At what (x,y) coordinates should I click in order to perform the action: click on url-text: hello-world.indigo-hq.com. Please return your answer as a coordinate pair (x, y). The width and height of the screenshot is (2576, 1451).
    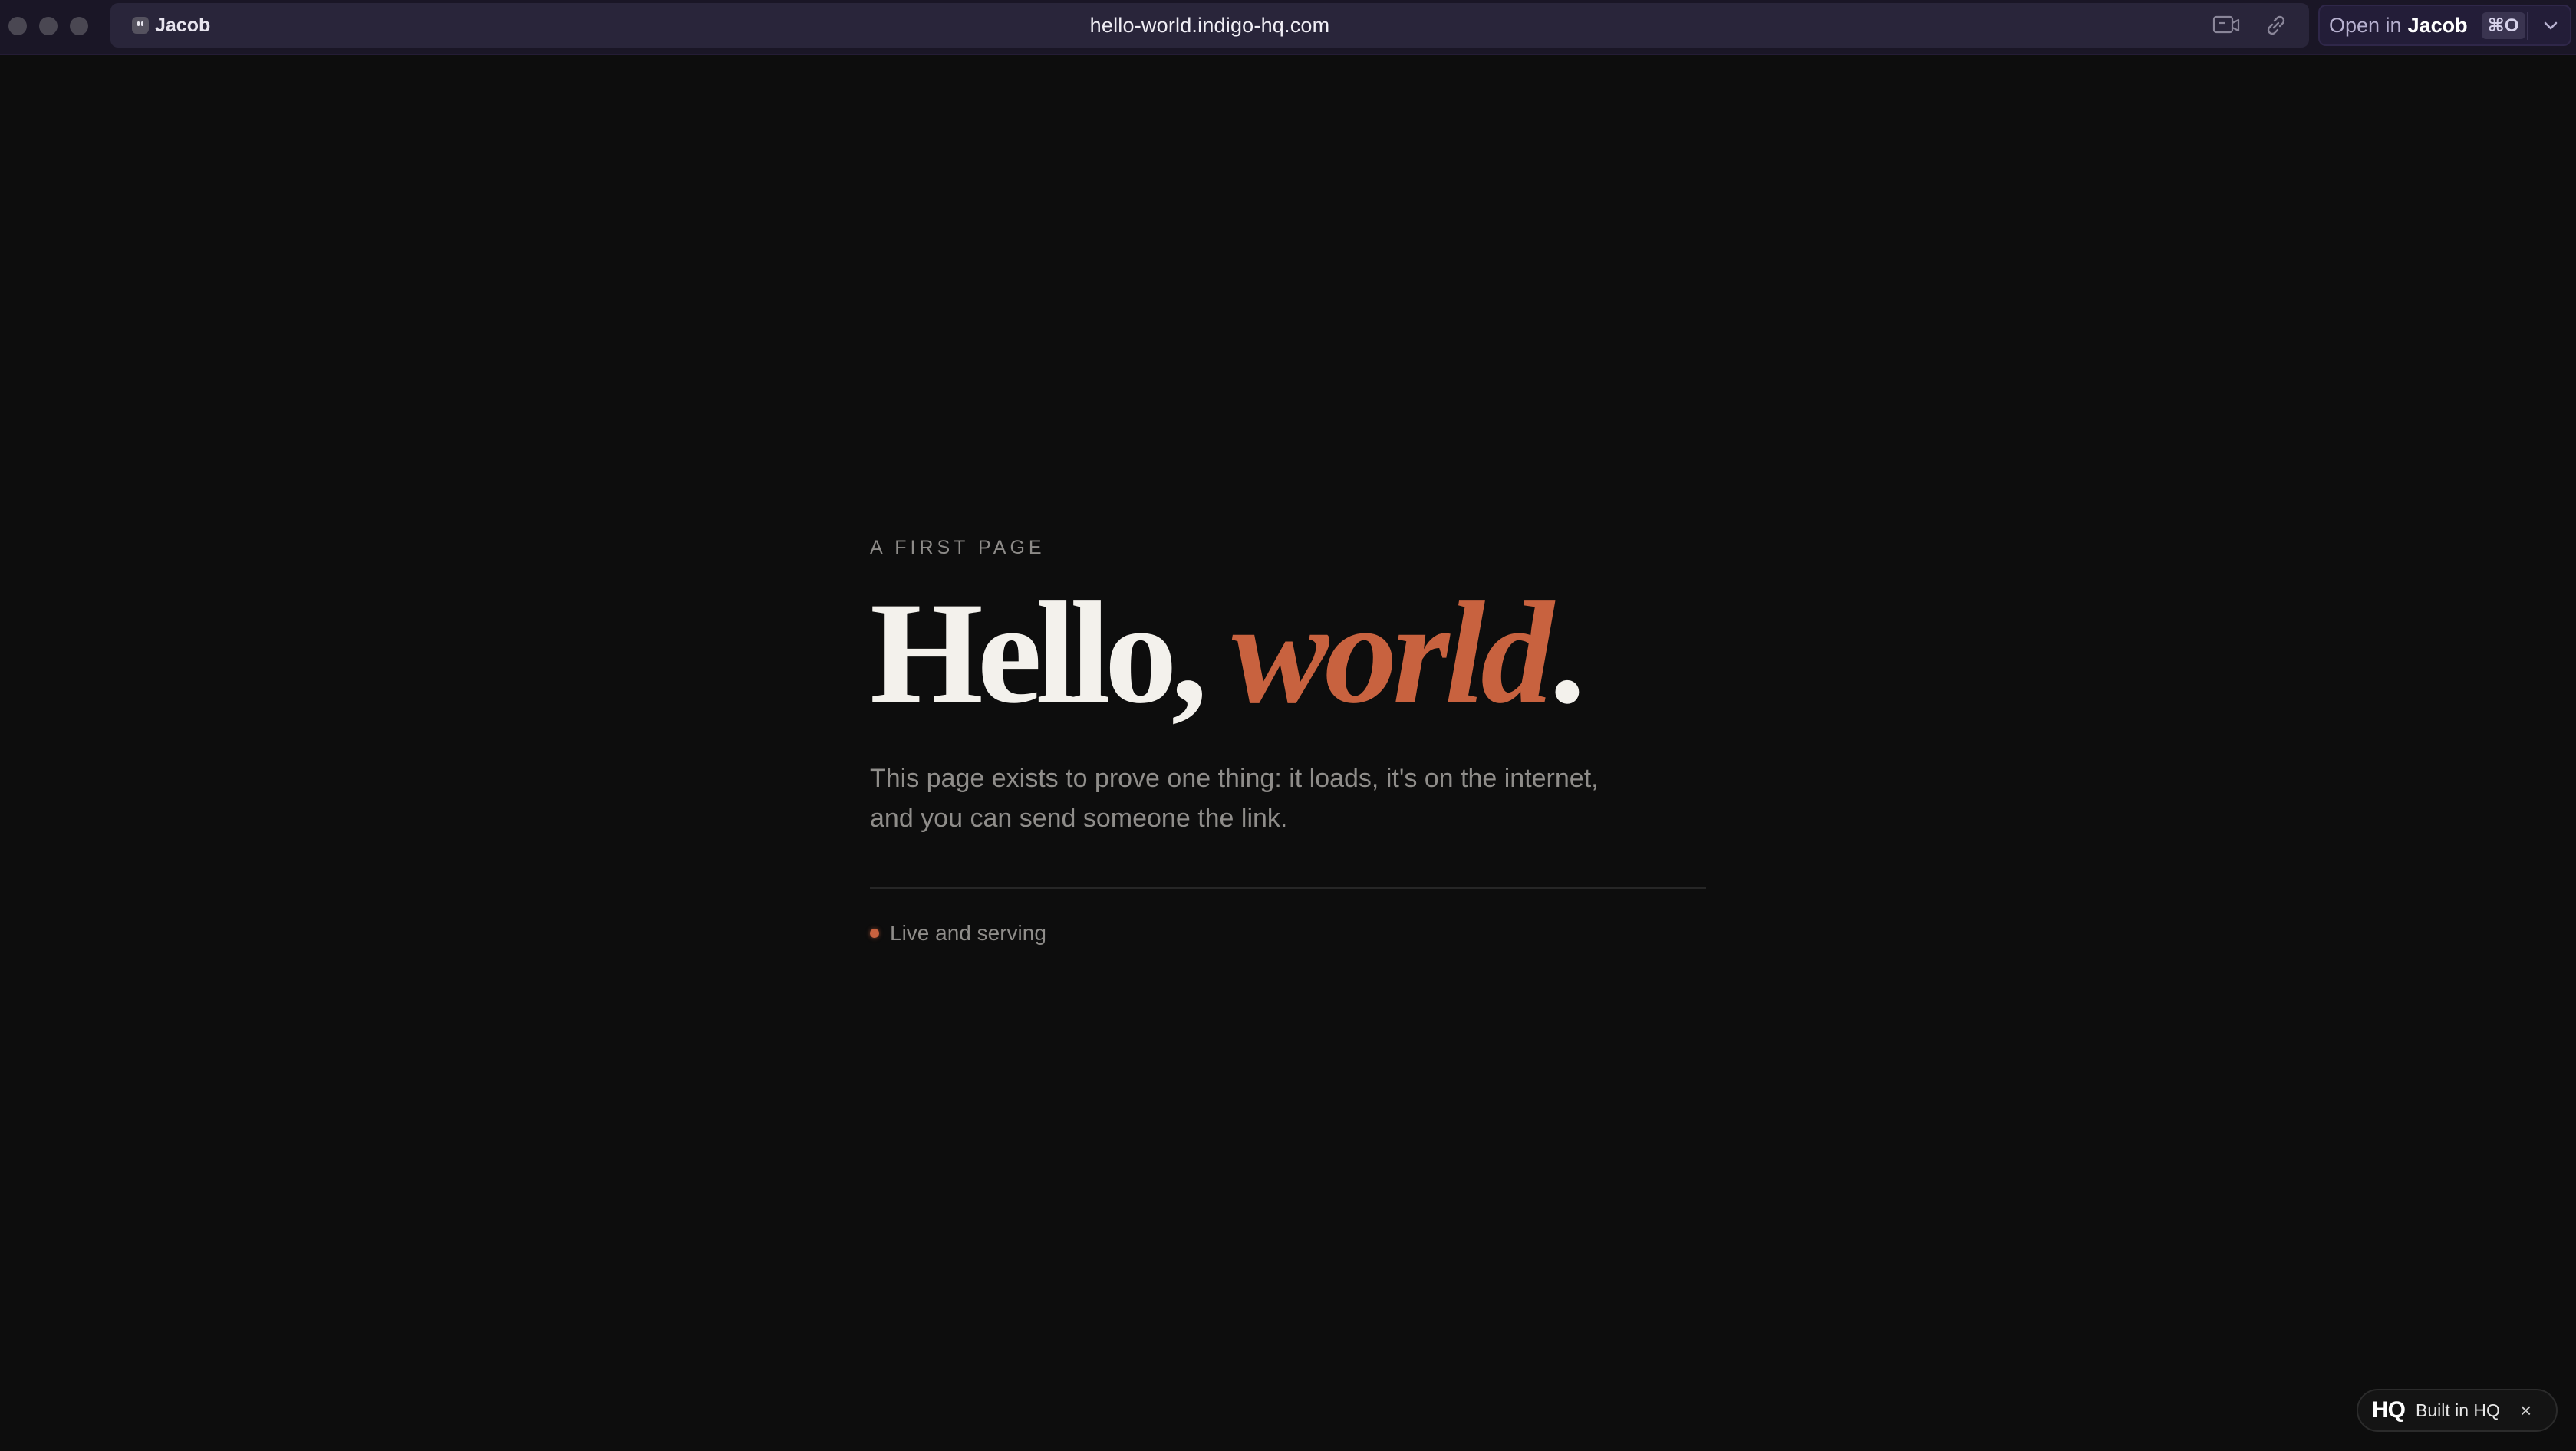
    Looking at the image, I should click on (1209, 26).